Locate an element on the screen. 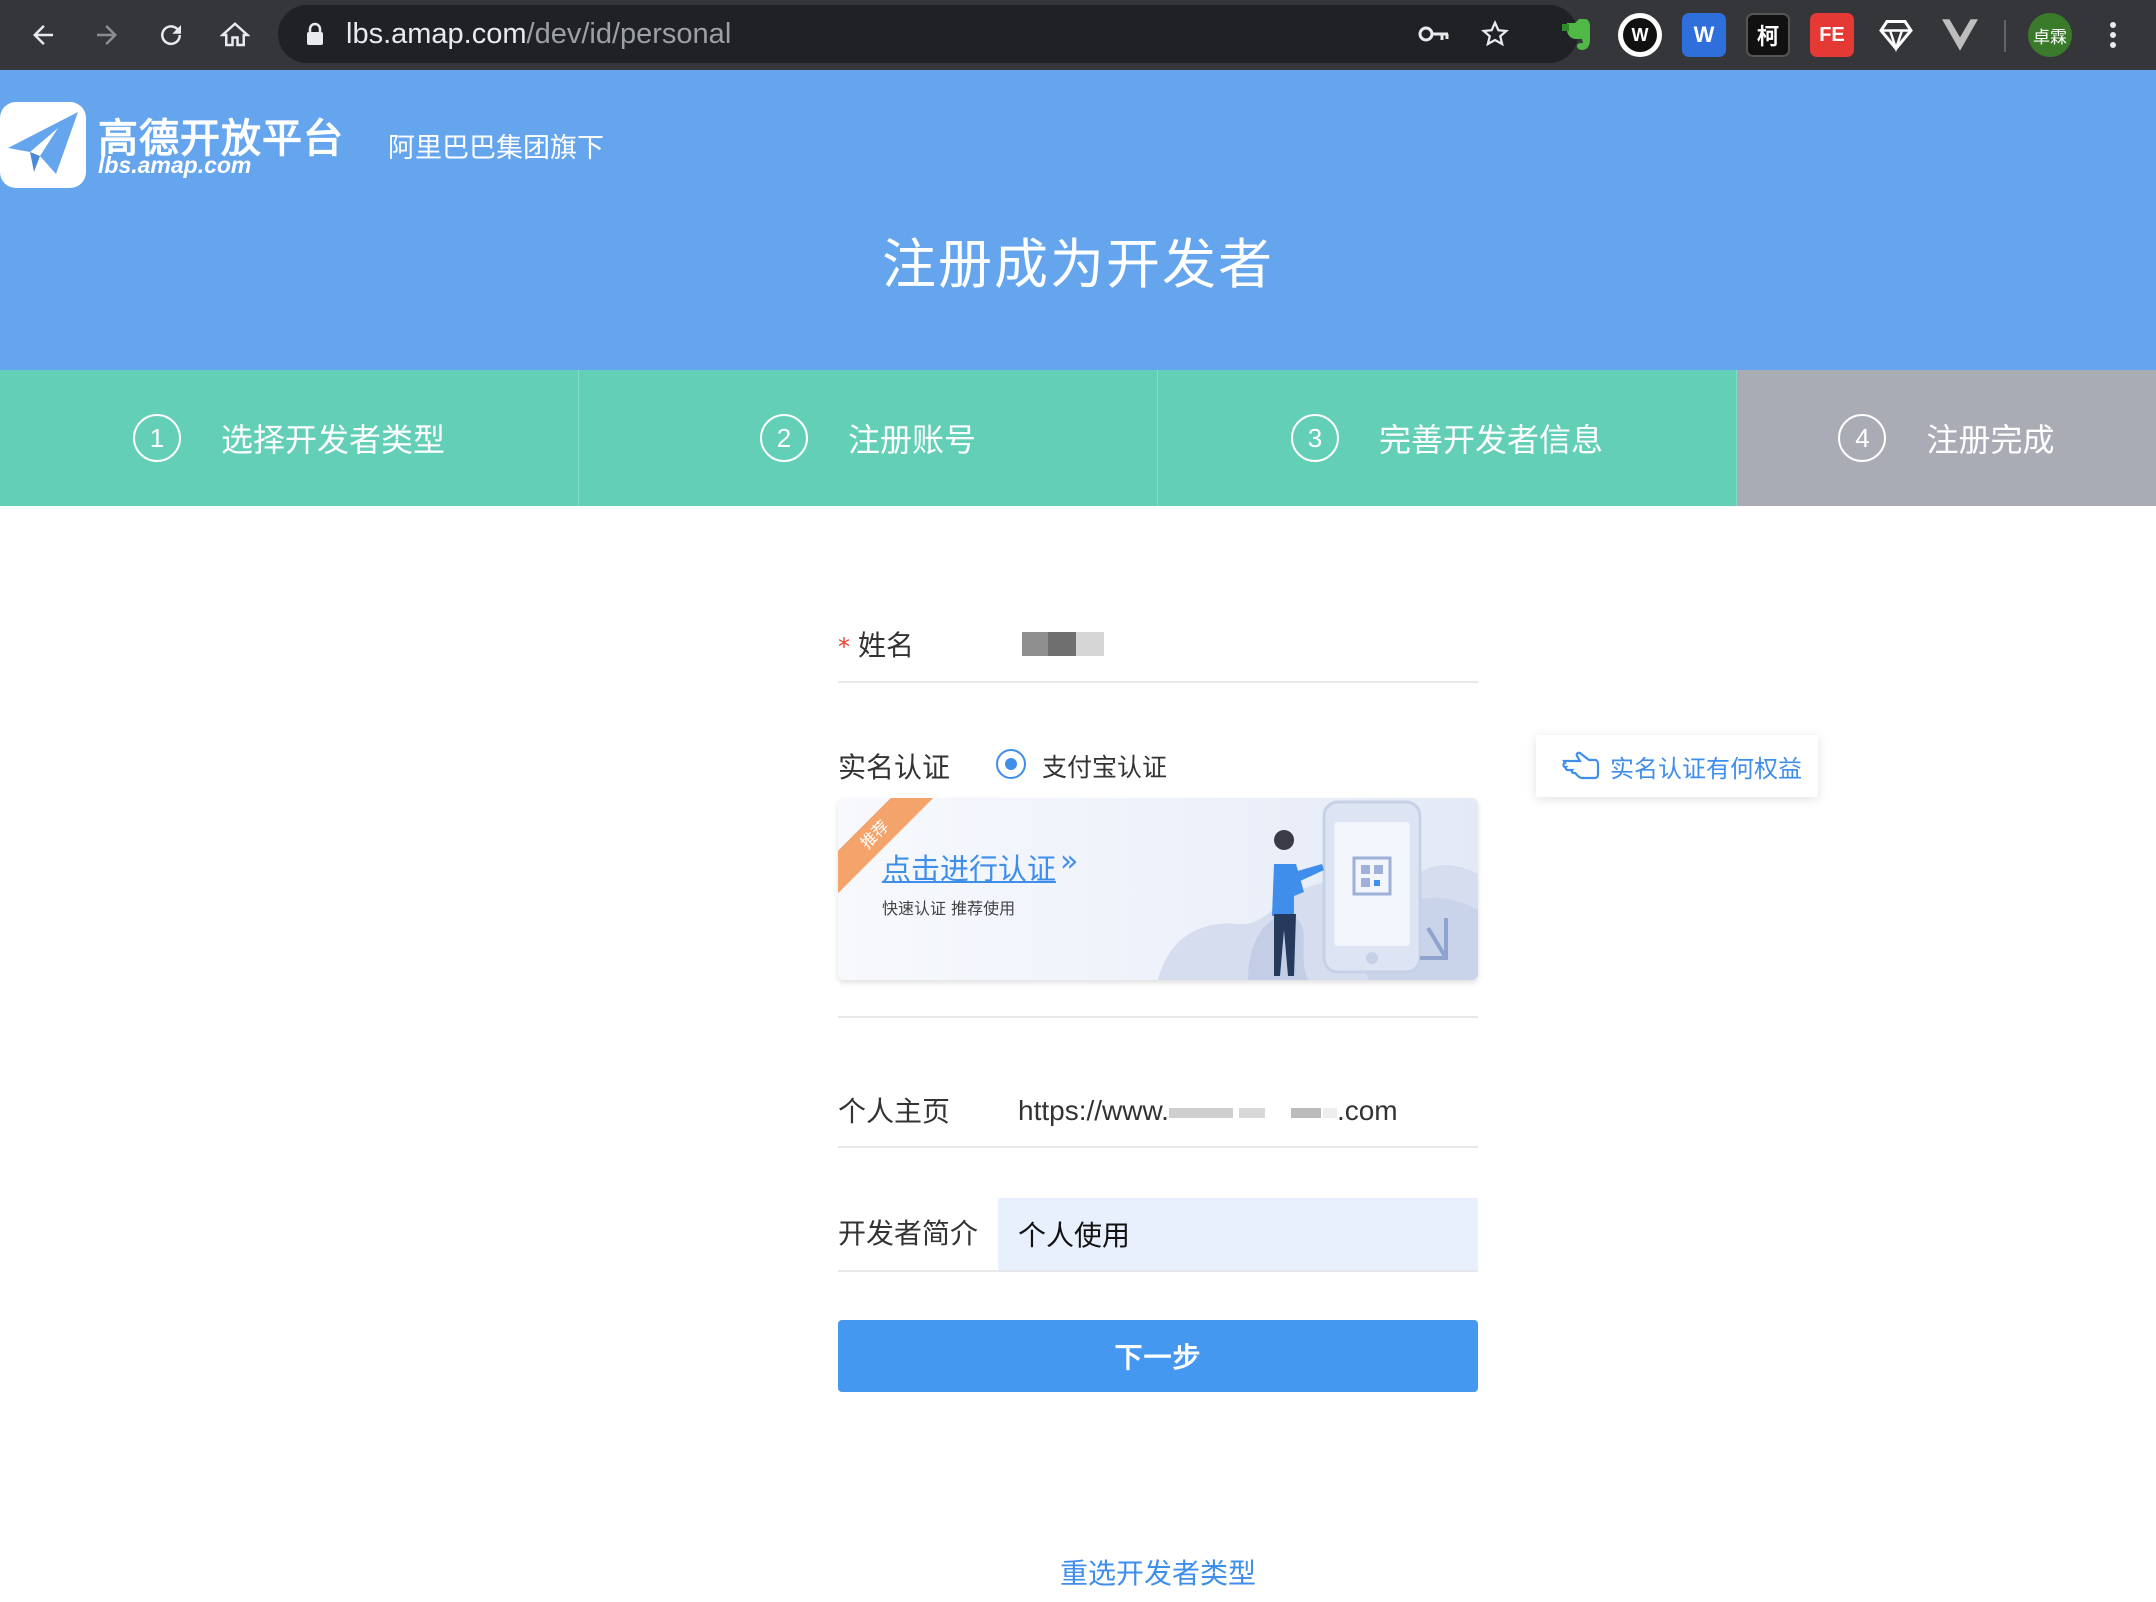 This screenshot has height=1602, width=2156. intro-label: 开发者简介 is located at coordinates (908, 1233).